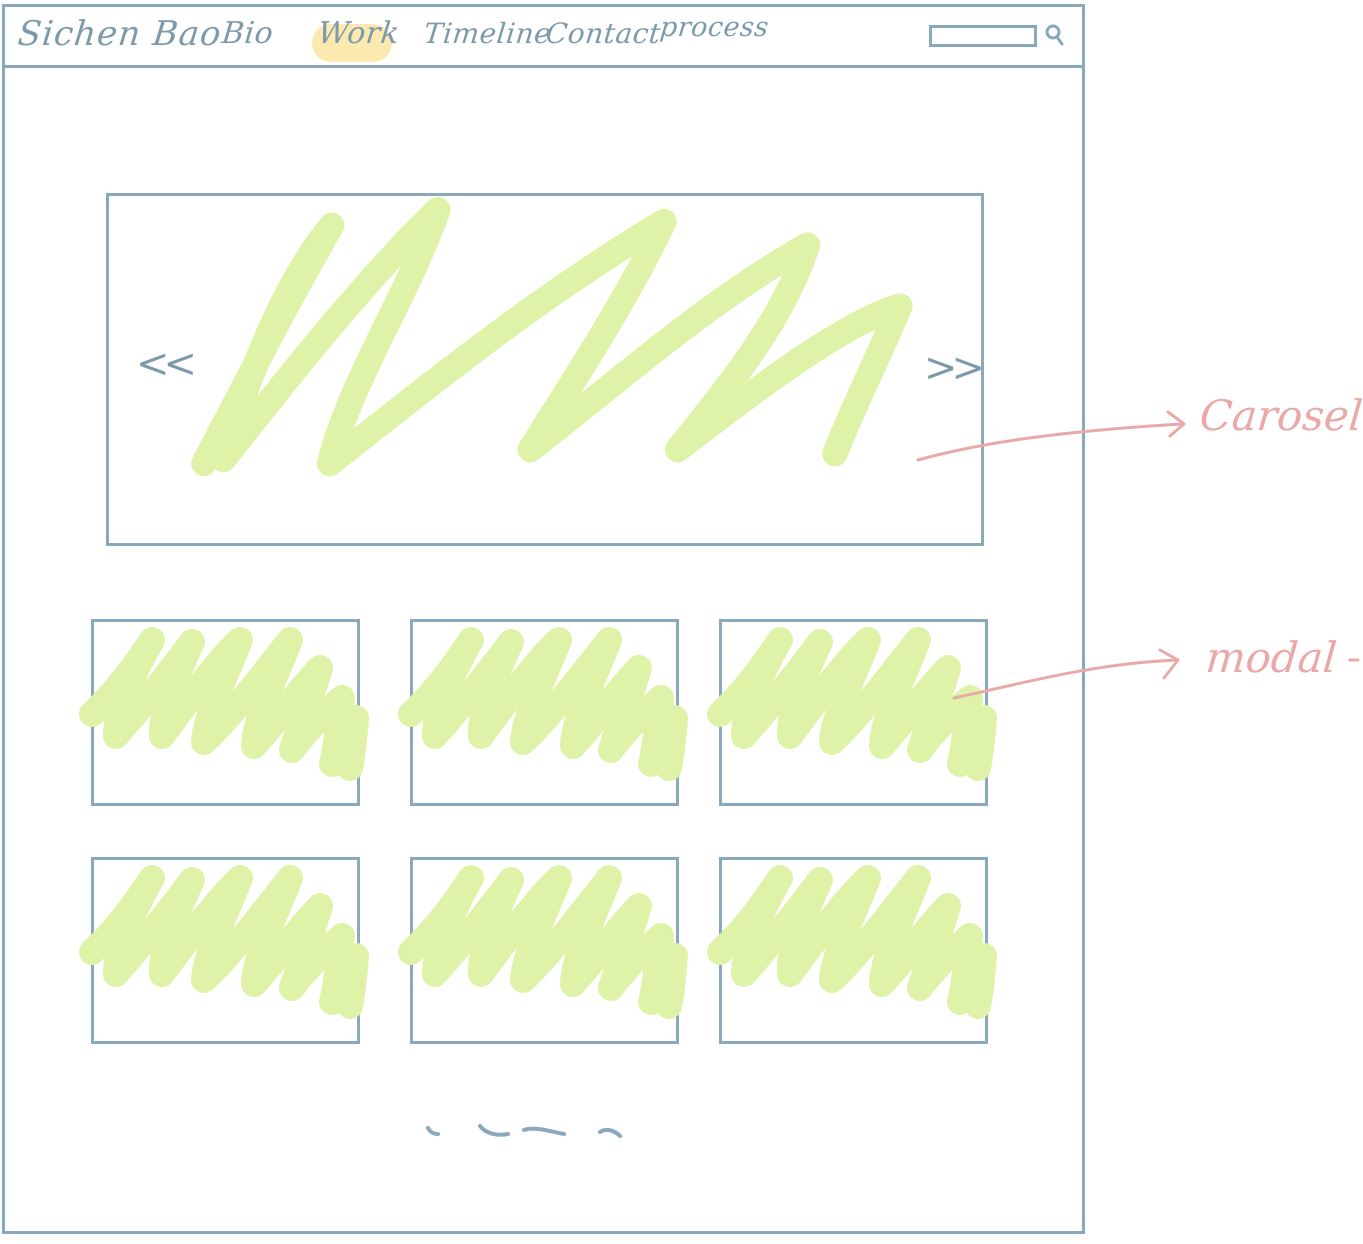  Describe the element at coordinates (1271, 657) in the screenshot. I see `annotation-modal-label: modal` at that location.